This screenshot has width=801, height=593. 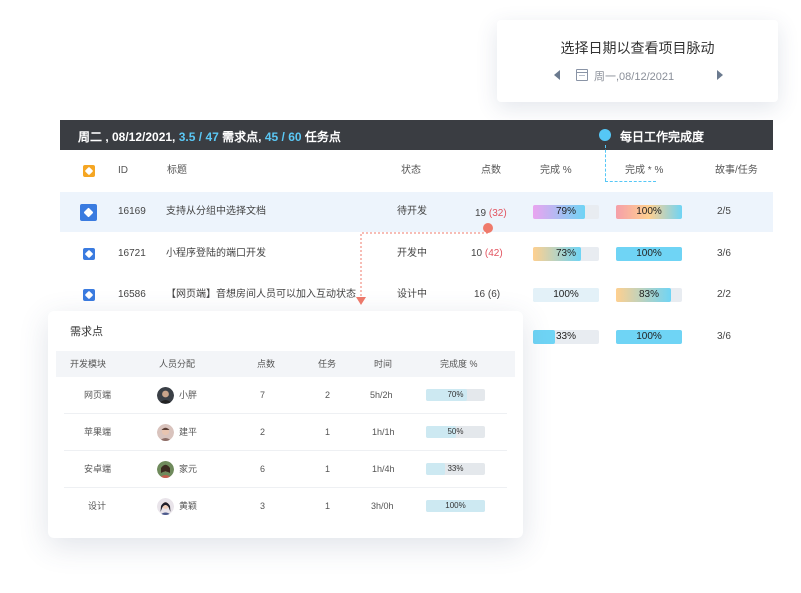 What do you see at coordinates (381, 395) in the screenshot?
I see `row-time: 5h/2h` at bounding box center [381, 395].